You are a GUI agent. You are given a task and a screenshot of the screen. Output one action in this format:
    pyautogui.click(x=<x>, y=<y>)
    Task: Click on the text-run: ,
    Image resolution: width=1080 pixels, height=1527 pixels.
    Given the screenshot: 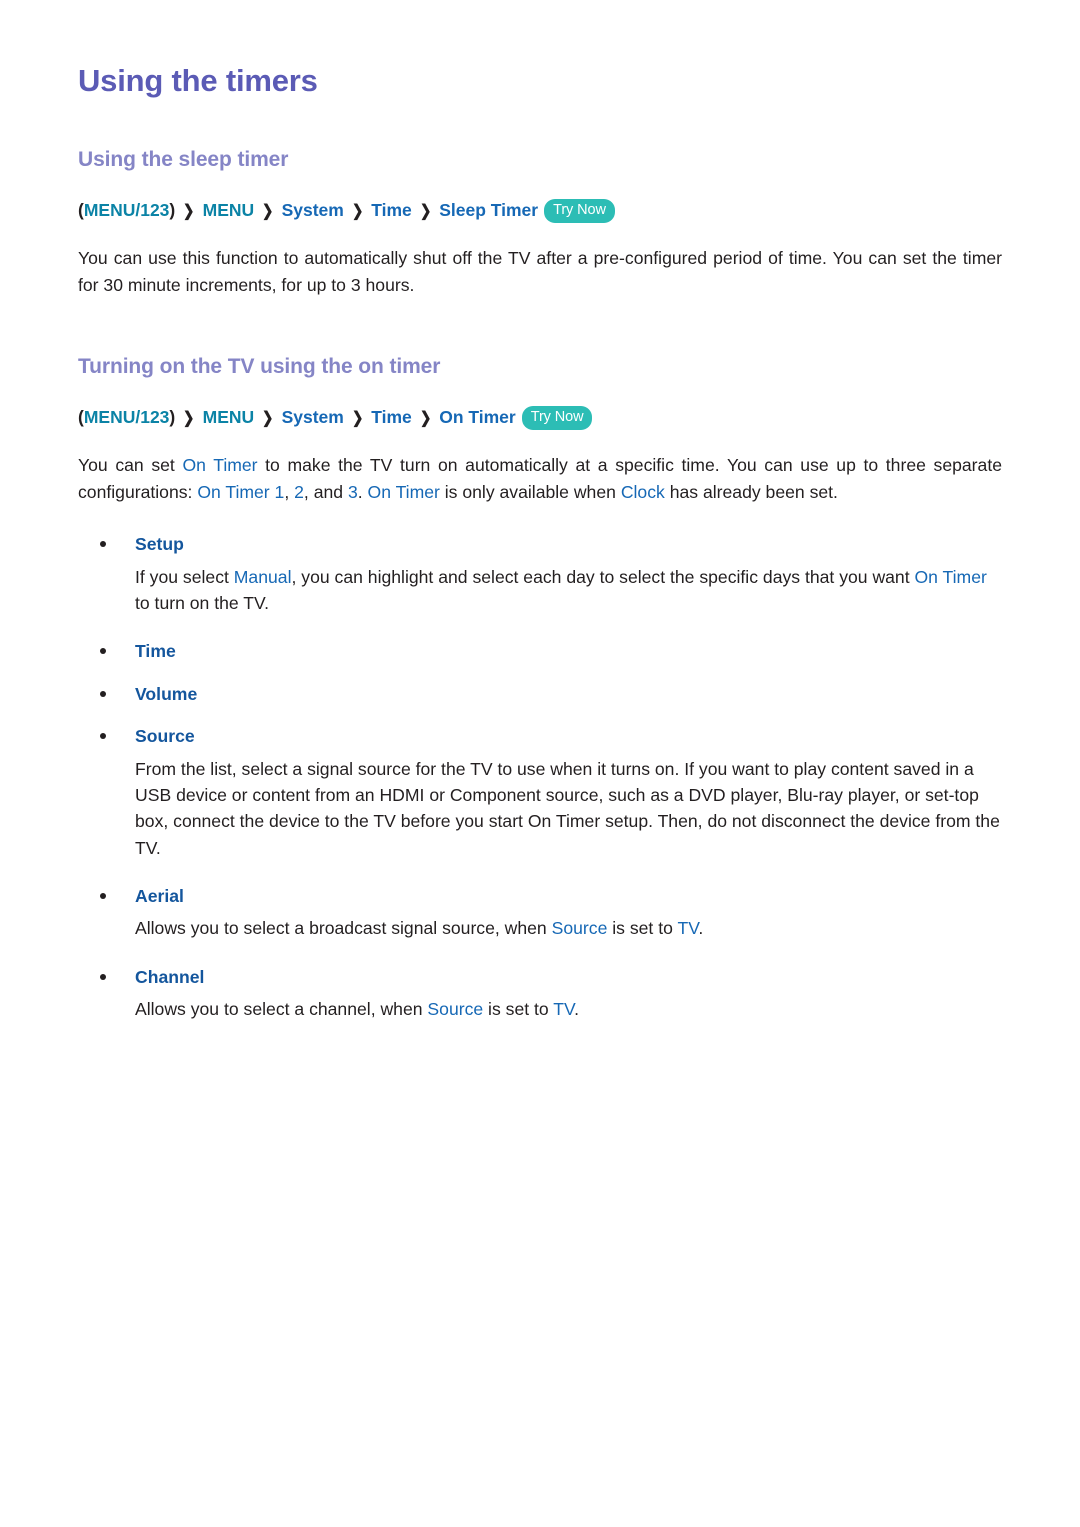 What is the action you would take?
    pyautogui.click(x=289, y=491)
    